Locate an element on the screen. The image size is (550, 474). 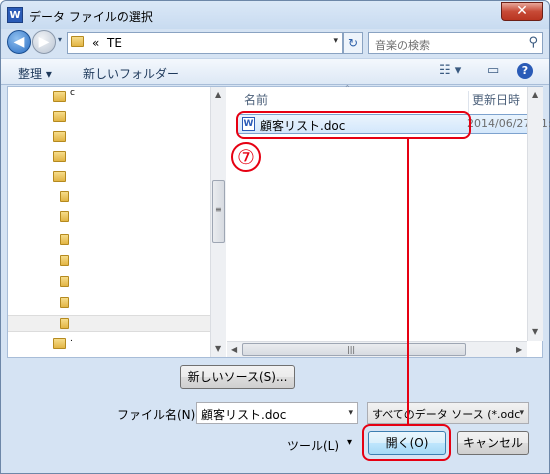
highlight-file-row is located at coordinates (353, 125).